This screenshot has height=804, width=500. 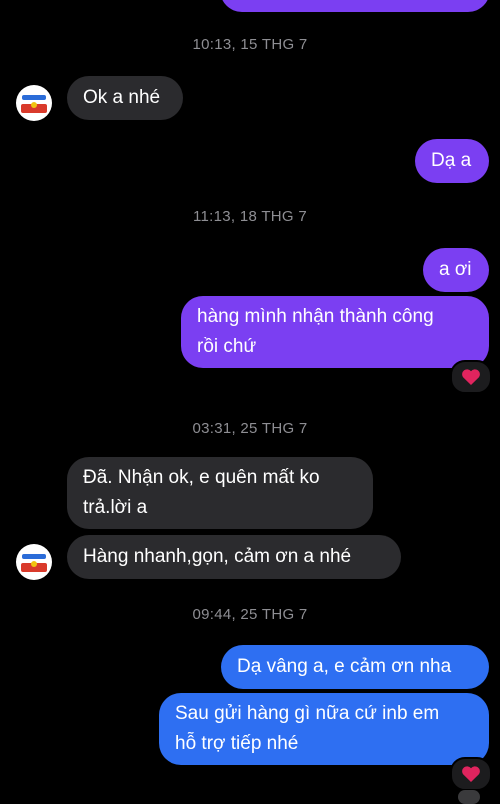 I want to click on timestamp: 10:13, 15 THG 7, so click(x=250, y=44).